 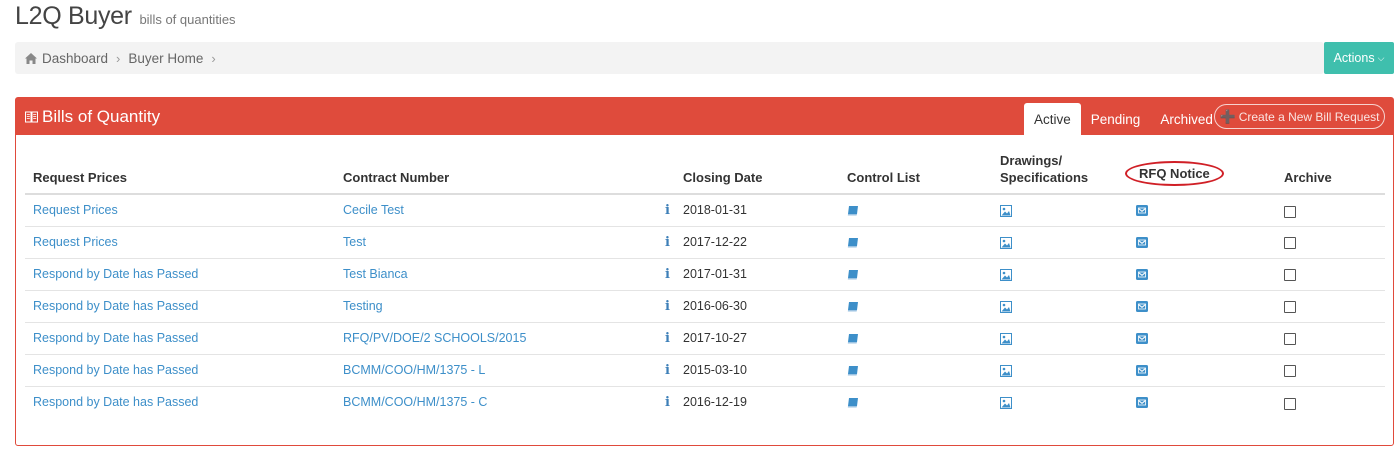 I want to click on contract-number-link: Cecile Test, so click(x=373, y=210).